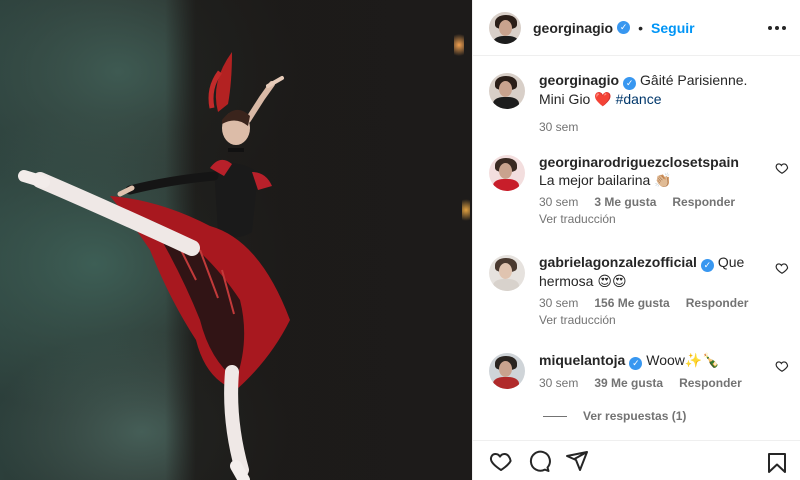 The image size is (800, 480). Describe the element at coordinates (639, 99) in the screenshot. I see `caption-hashtag-link: #dance` at that location.